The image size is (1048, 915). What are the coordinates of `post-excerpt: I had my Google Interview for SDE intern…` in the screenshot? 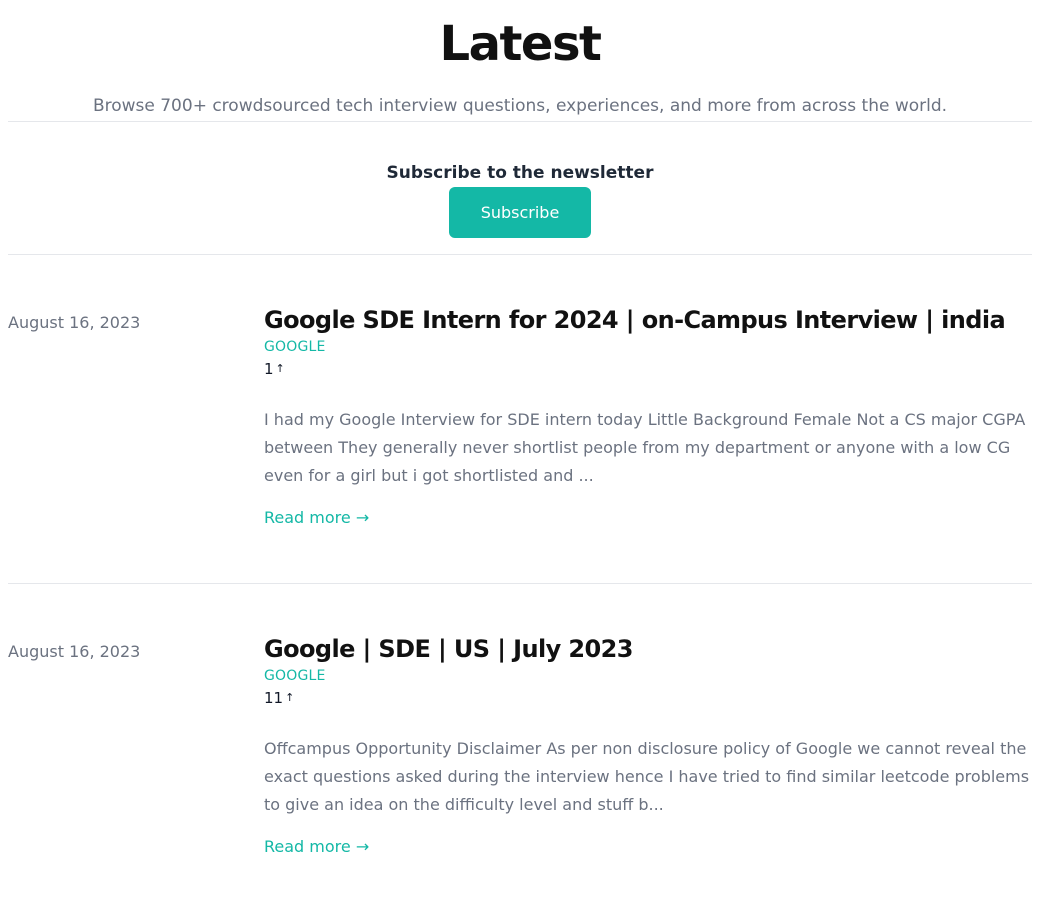 It's located at (645, 447).